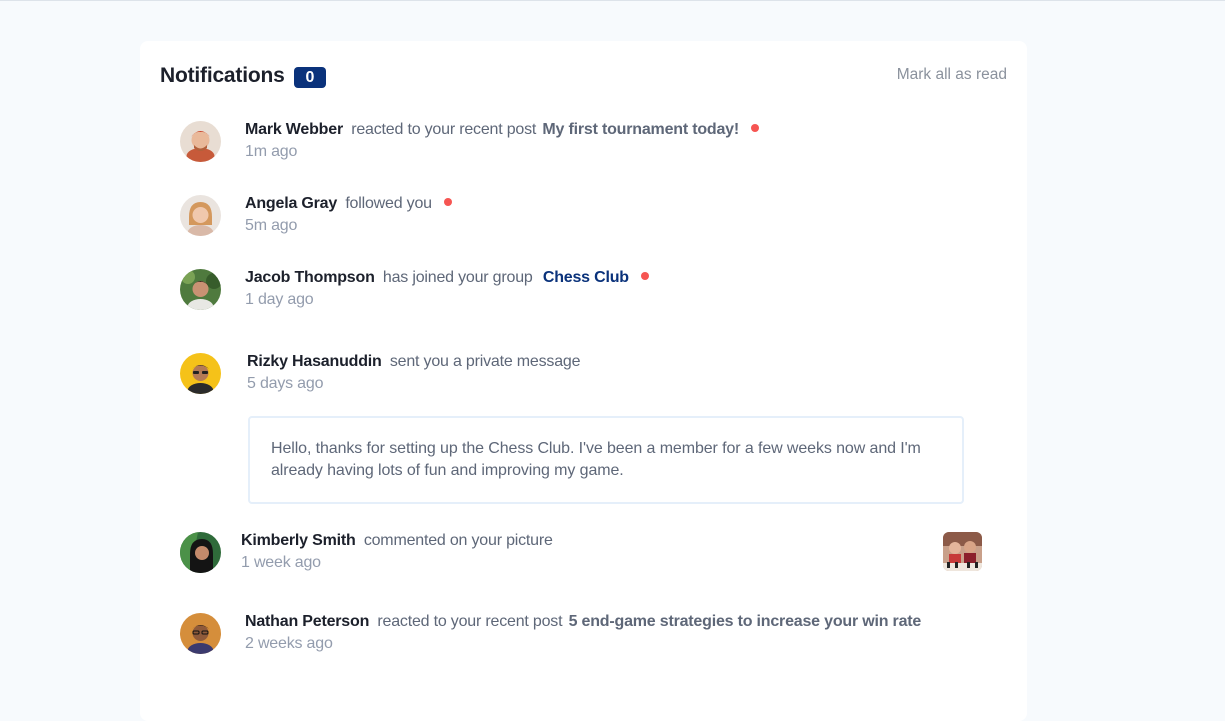 The width and height of the screenshot is (1225, 721). I want to click on notification-time: 1m ago, so click(271, 151).